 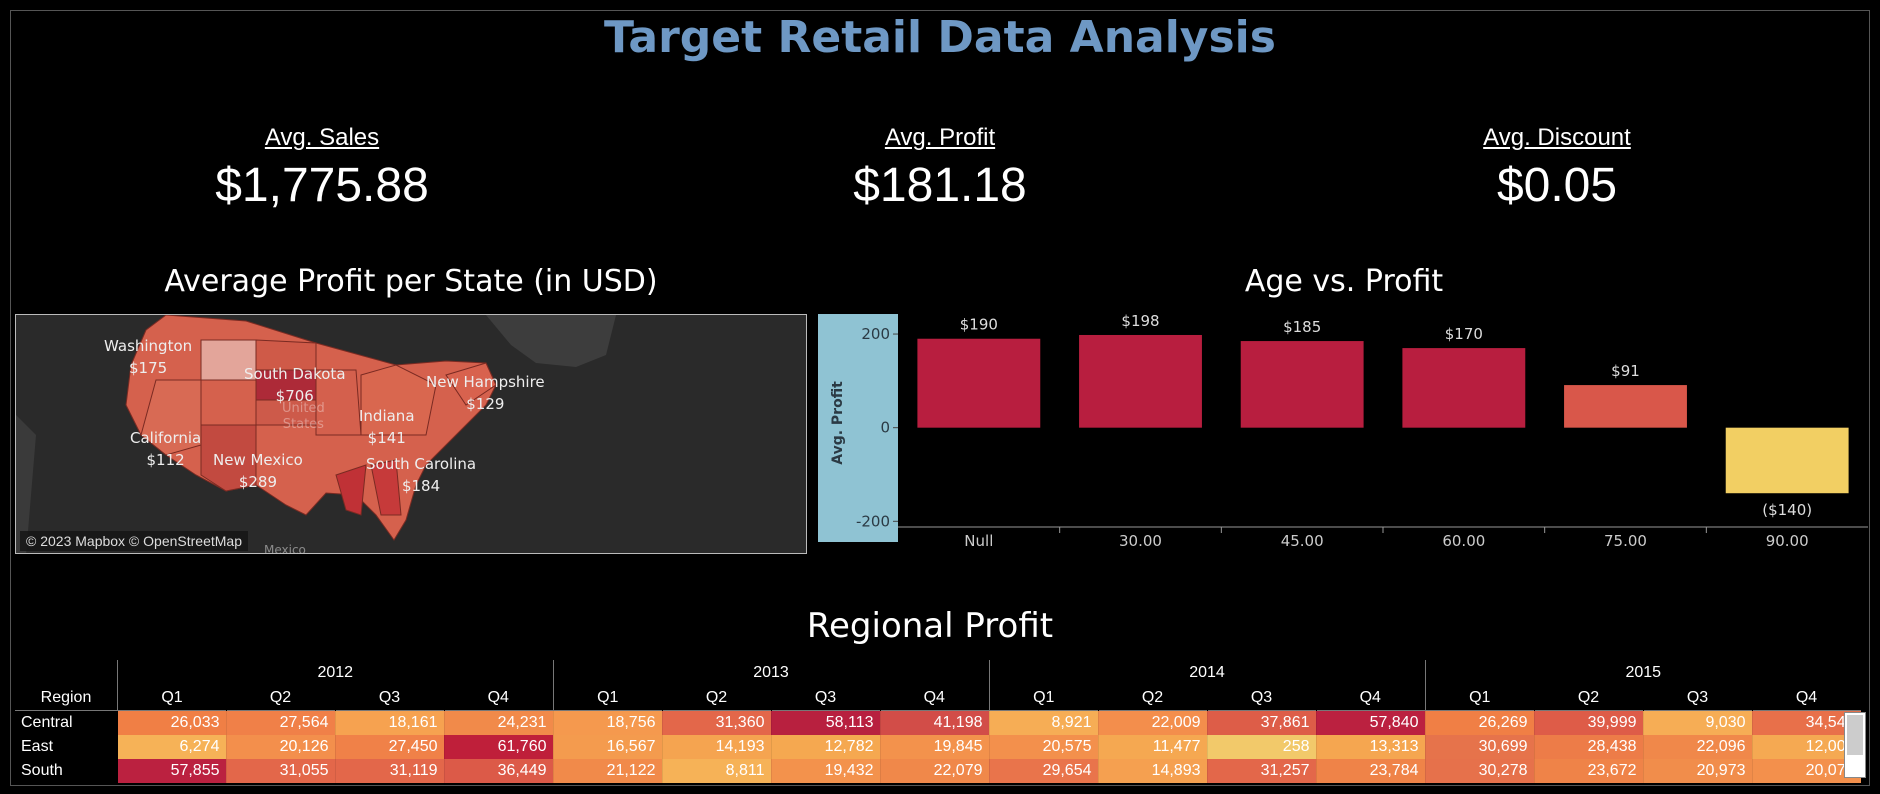 What do you see at coordinates (1371, 747) in the screenshot?
I see `profit-cell: 13,313` at bounding box center [1371, 747].